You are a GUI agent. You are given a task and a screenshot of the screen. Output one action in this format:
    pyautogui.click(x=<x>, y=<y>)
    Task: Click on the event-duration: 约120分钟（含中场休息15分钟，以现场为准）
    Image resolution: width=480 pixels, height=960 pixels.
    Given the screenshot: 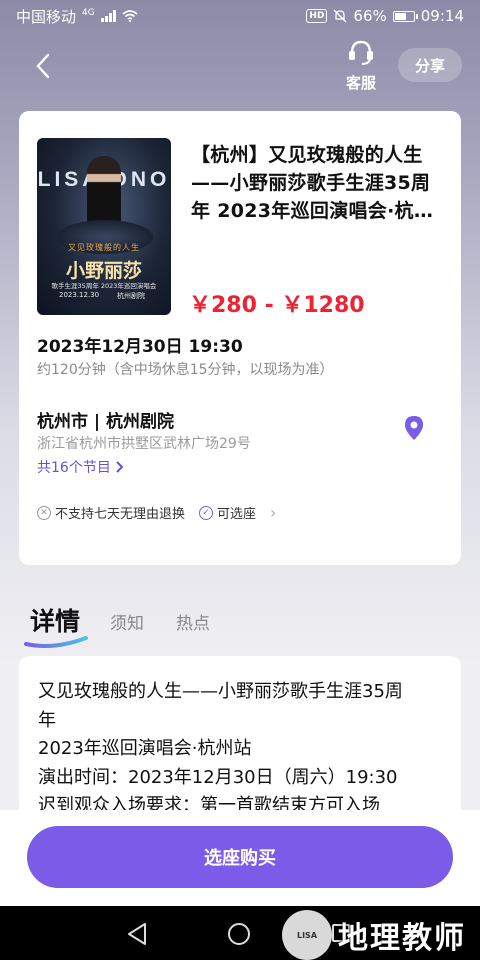 What is the action you would take?
    pyautogui.click(x=185, y=370)
    